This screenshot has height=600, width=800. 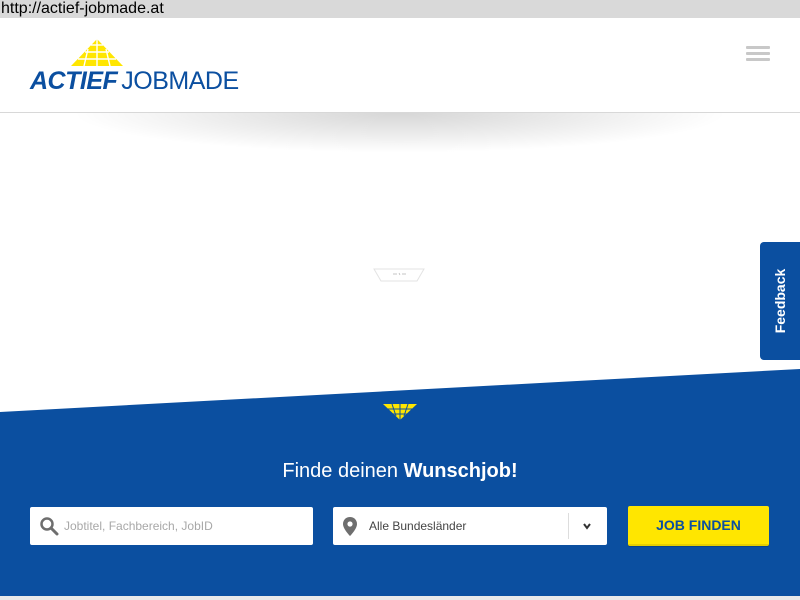 What do you see at coordinates (698, 526) in the screenshot?
I see `job-find-button: JOB FINDEN` at bounding box center [698, 526].